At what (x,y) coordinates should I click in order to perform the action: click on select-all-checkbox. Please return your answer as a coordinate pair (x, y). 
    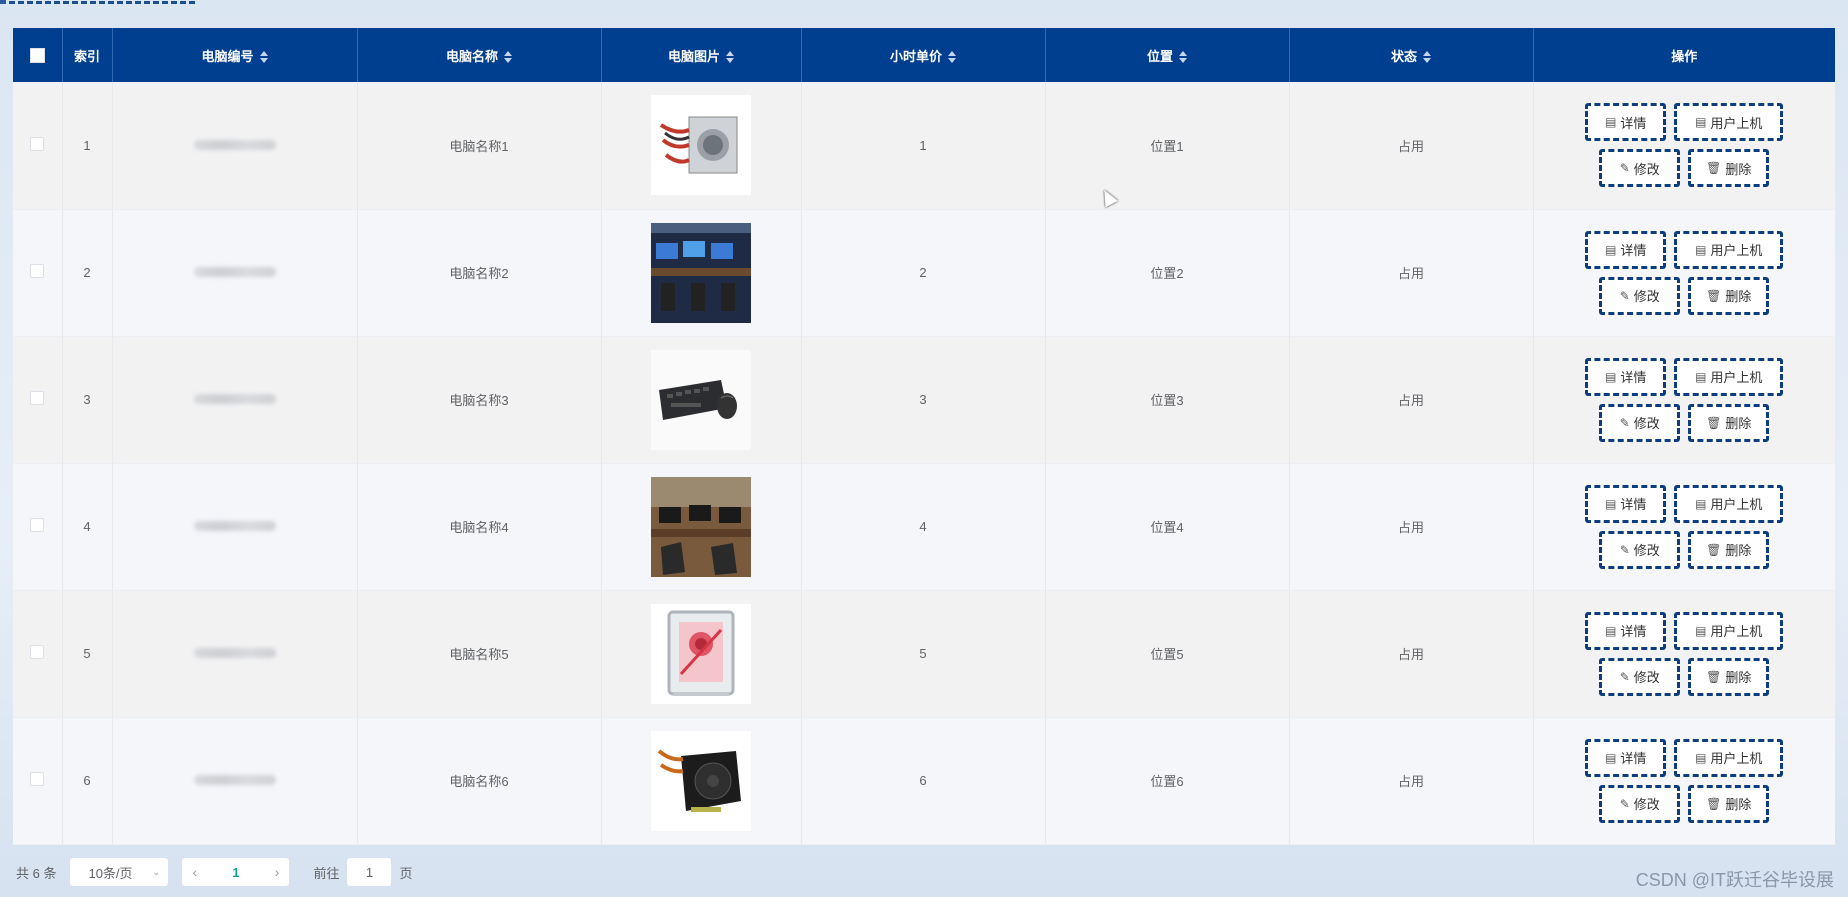
    Looking at the image, I should click on (37, 56).